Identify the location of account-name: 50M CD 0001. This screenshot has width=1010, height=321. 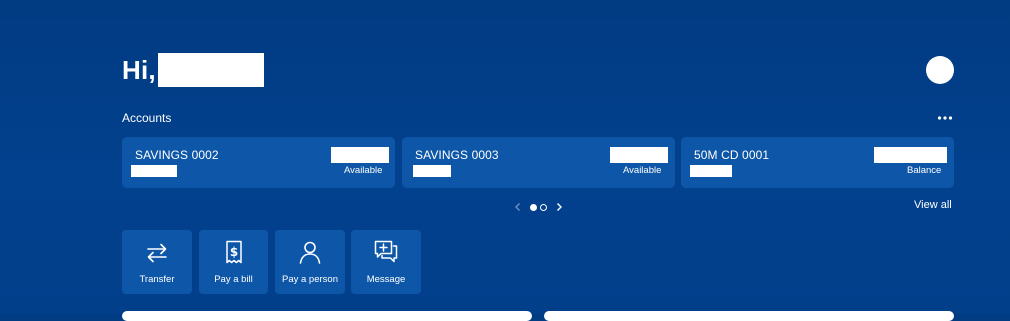
(732, 155).